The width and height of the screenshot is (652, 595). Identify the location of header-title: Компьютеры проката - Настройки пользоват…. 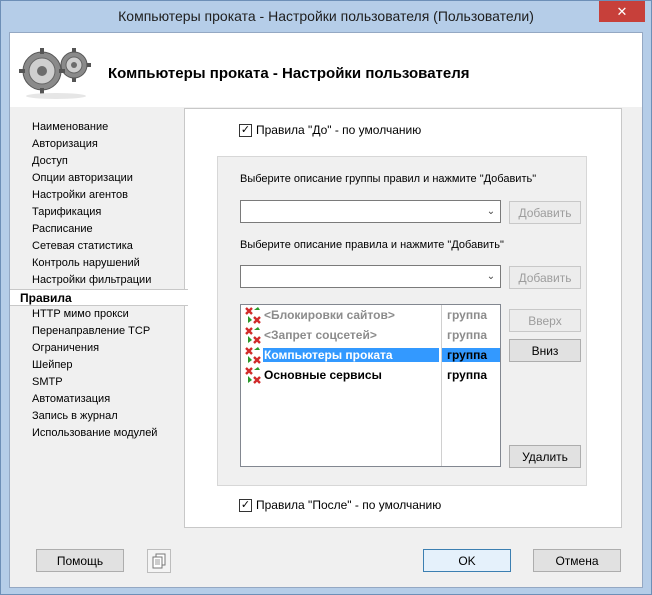
(289, 73).